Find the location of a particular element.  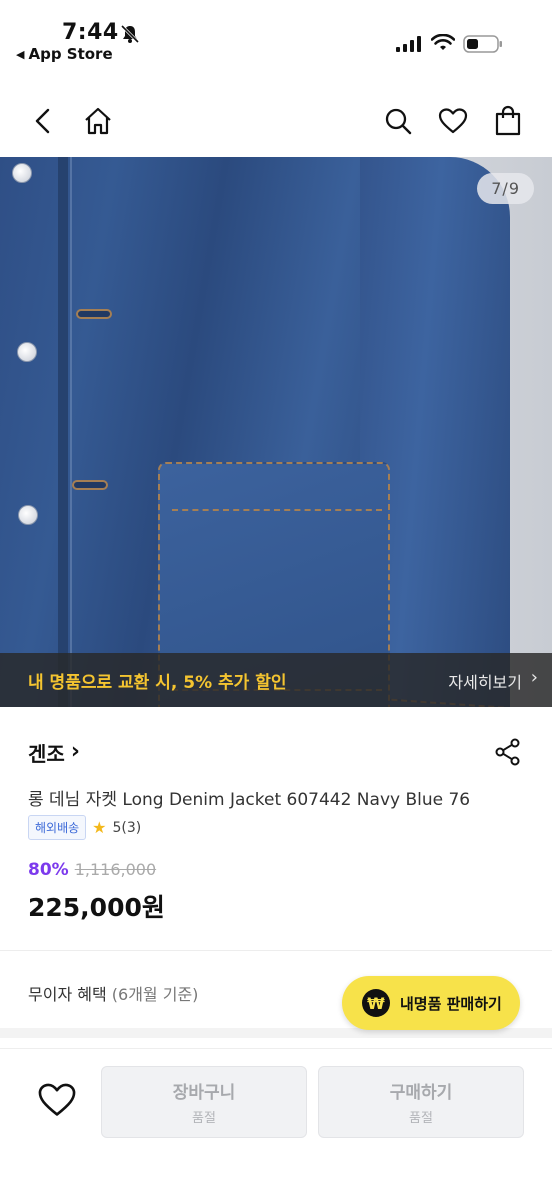

bell-off-icon is located at coordinates (130, 34).